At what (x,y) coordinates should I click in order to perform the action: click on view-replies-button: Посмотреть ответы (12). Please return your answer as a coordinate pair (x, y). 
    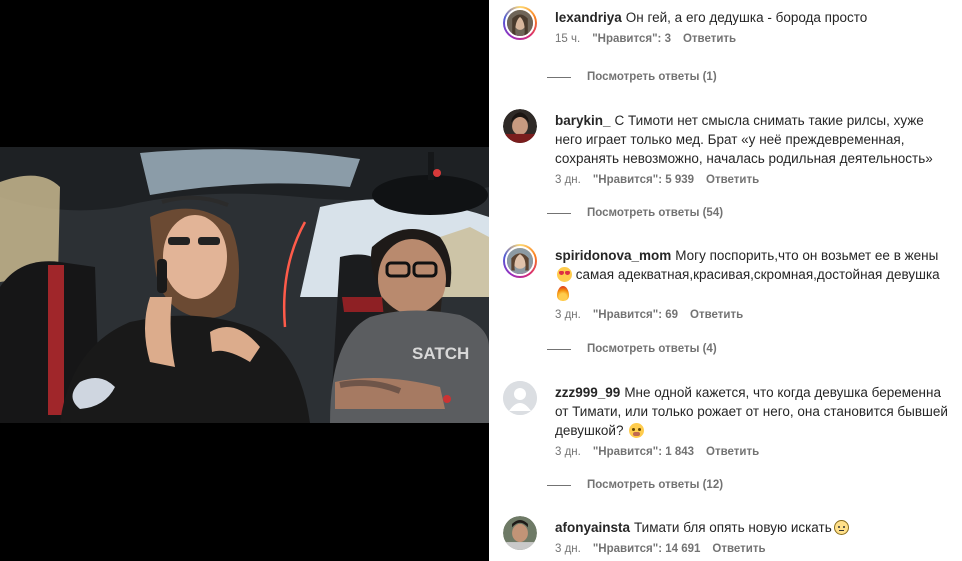
    Looking at the image, I should click on (635, 485).